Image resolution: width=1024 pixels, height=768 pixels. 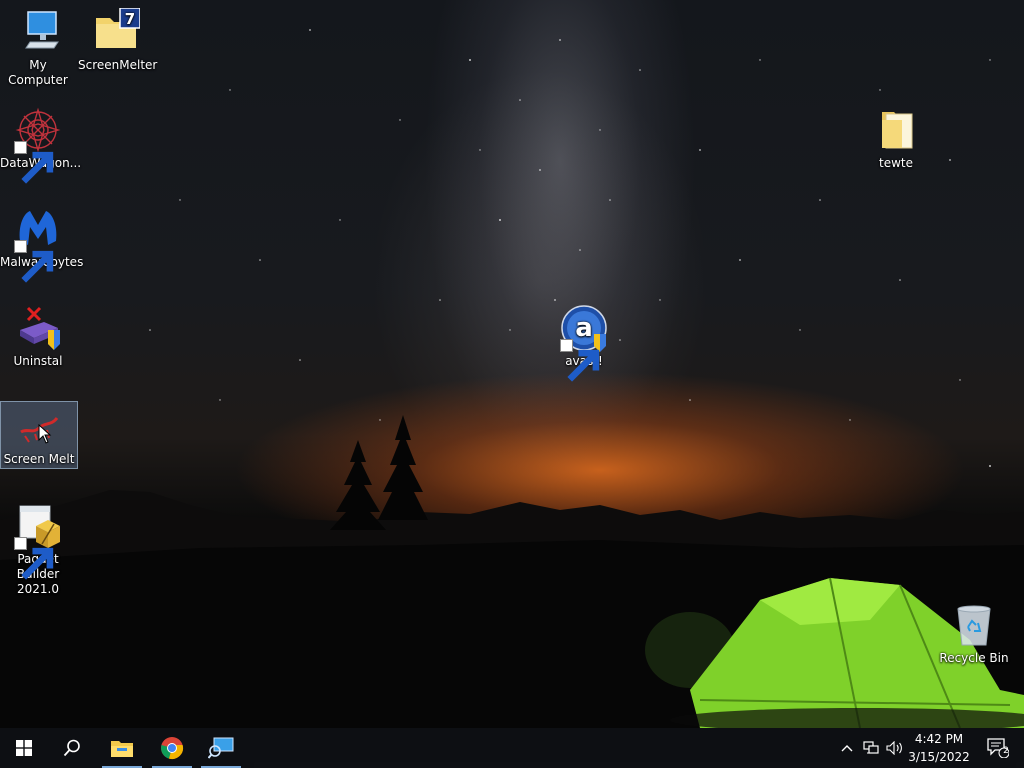 I want to click on desktop-icon-screenmelter: 7 ScreenMelter, so click(x=118, y=40).